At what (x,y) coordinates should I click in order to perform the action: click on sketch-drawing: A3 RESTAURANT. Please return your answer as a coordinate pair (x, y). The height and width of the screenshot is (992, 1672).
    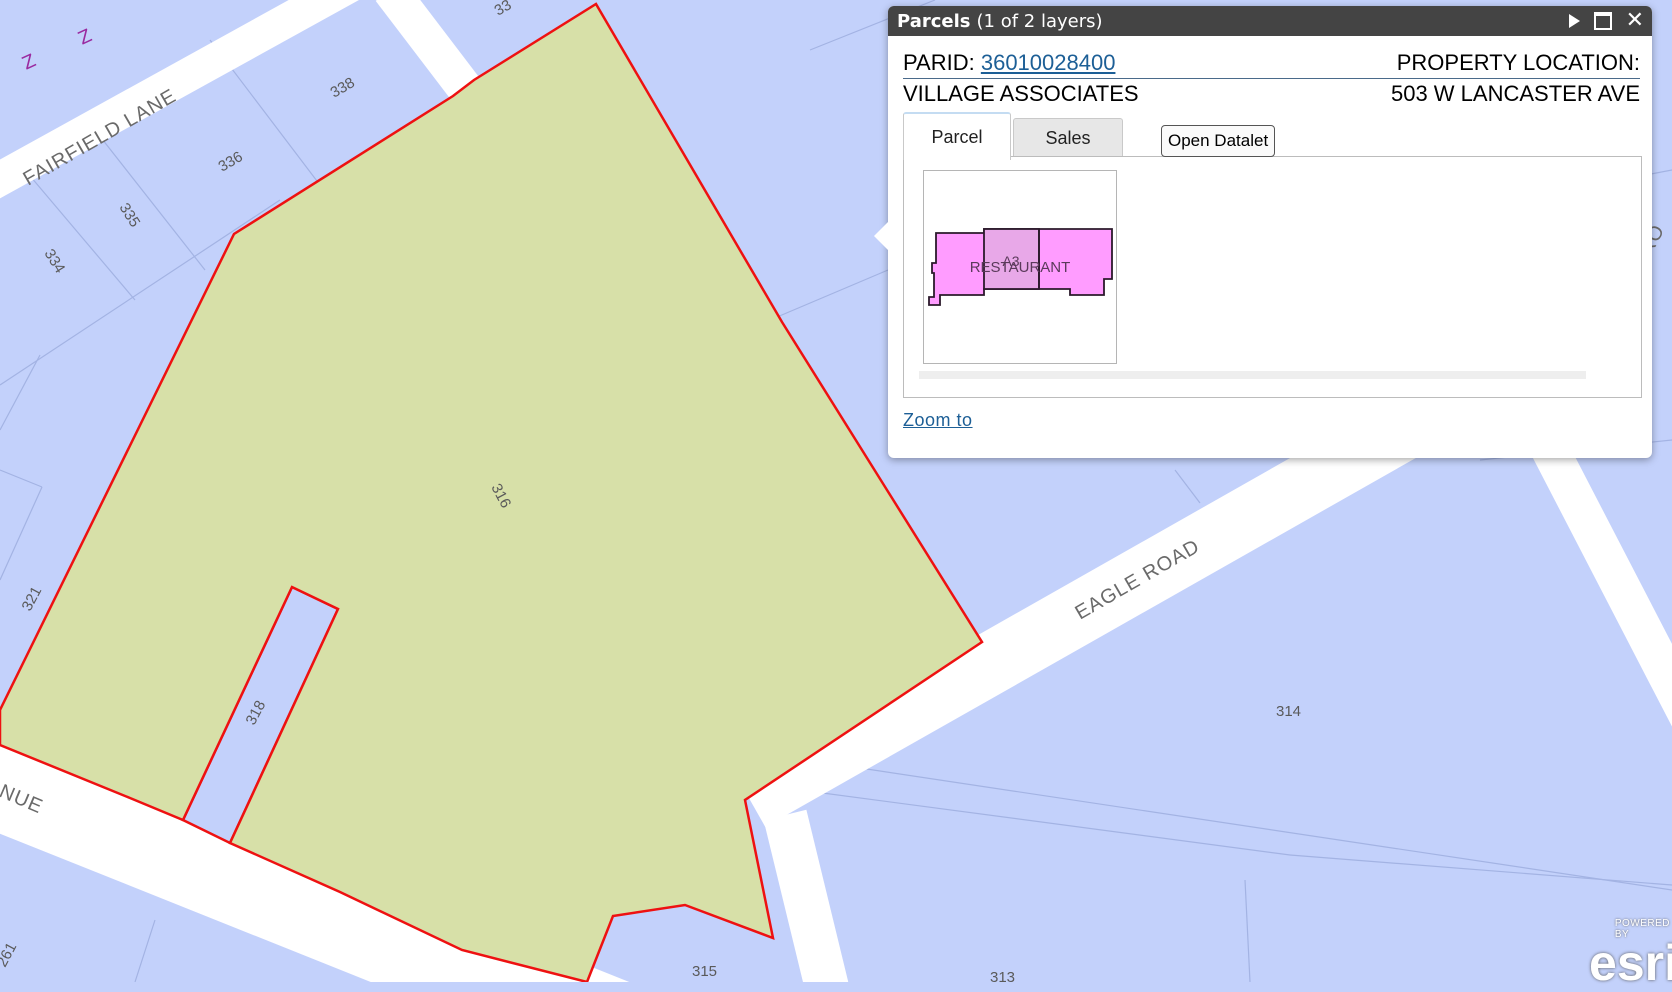
    Looking at the image, I should click on (1020, 267).